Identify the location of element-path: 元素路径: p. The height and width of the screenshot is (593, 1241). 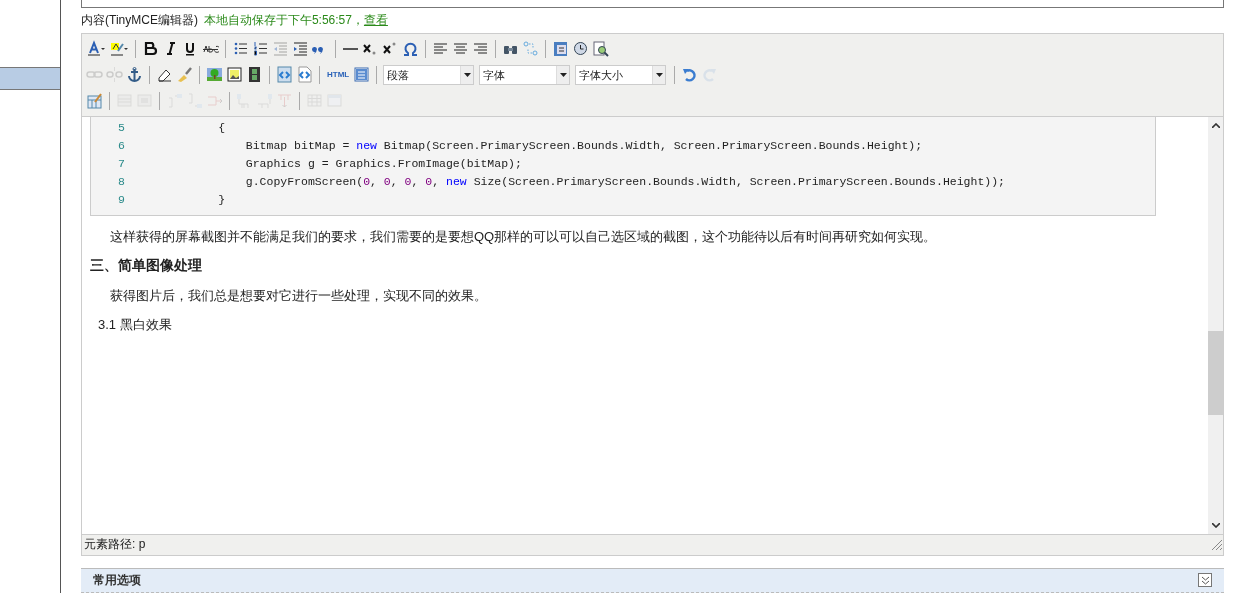
(115, 545).